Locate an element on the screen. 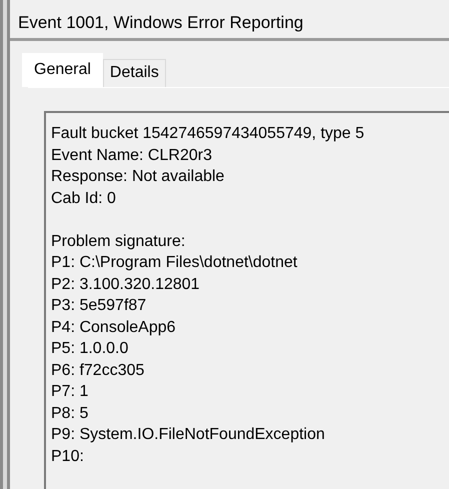 The image size is (449, 489). description-line: P6: f72cc305 is located at coordinates (98, 370).